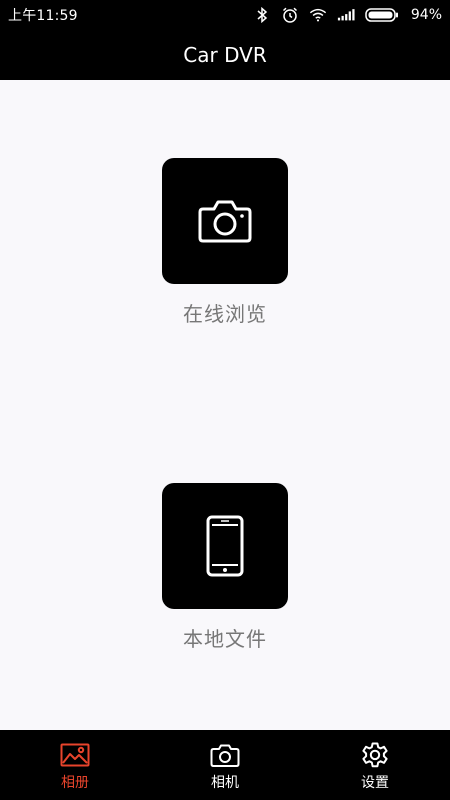 Image resolution: width=450 pixels, height=800 pixels. What do you see at coordinates (382, 15) in the screenshot?
I see `battery-icon` at bounding box center [382, 15].